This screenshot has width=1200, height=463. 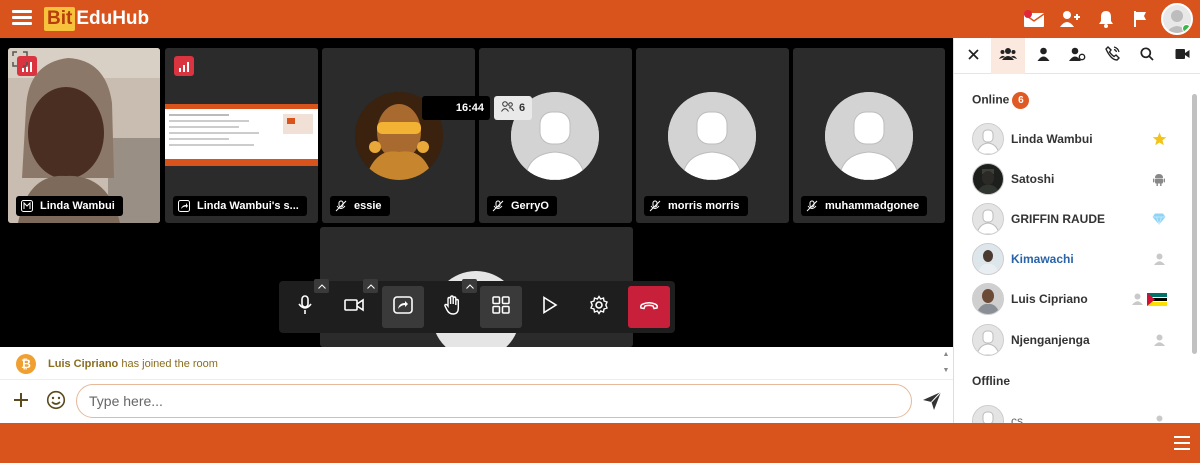 I want to click on scrollbar-thumb, so click(x=1194, y=224).